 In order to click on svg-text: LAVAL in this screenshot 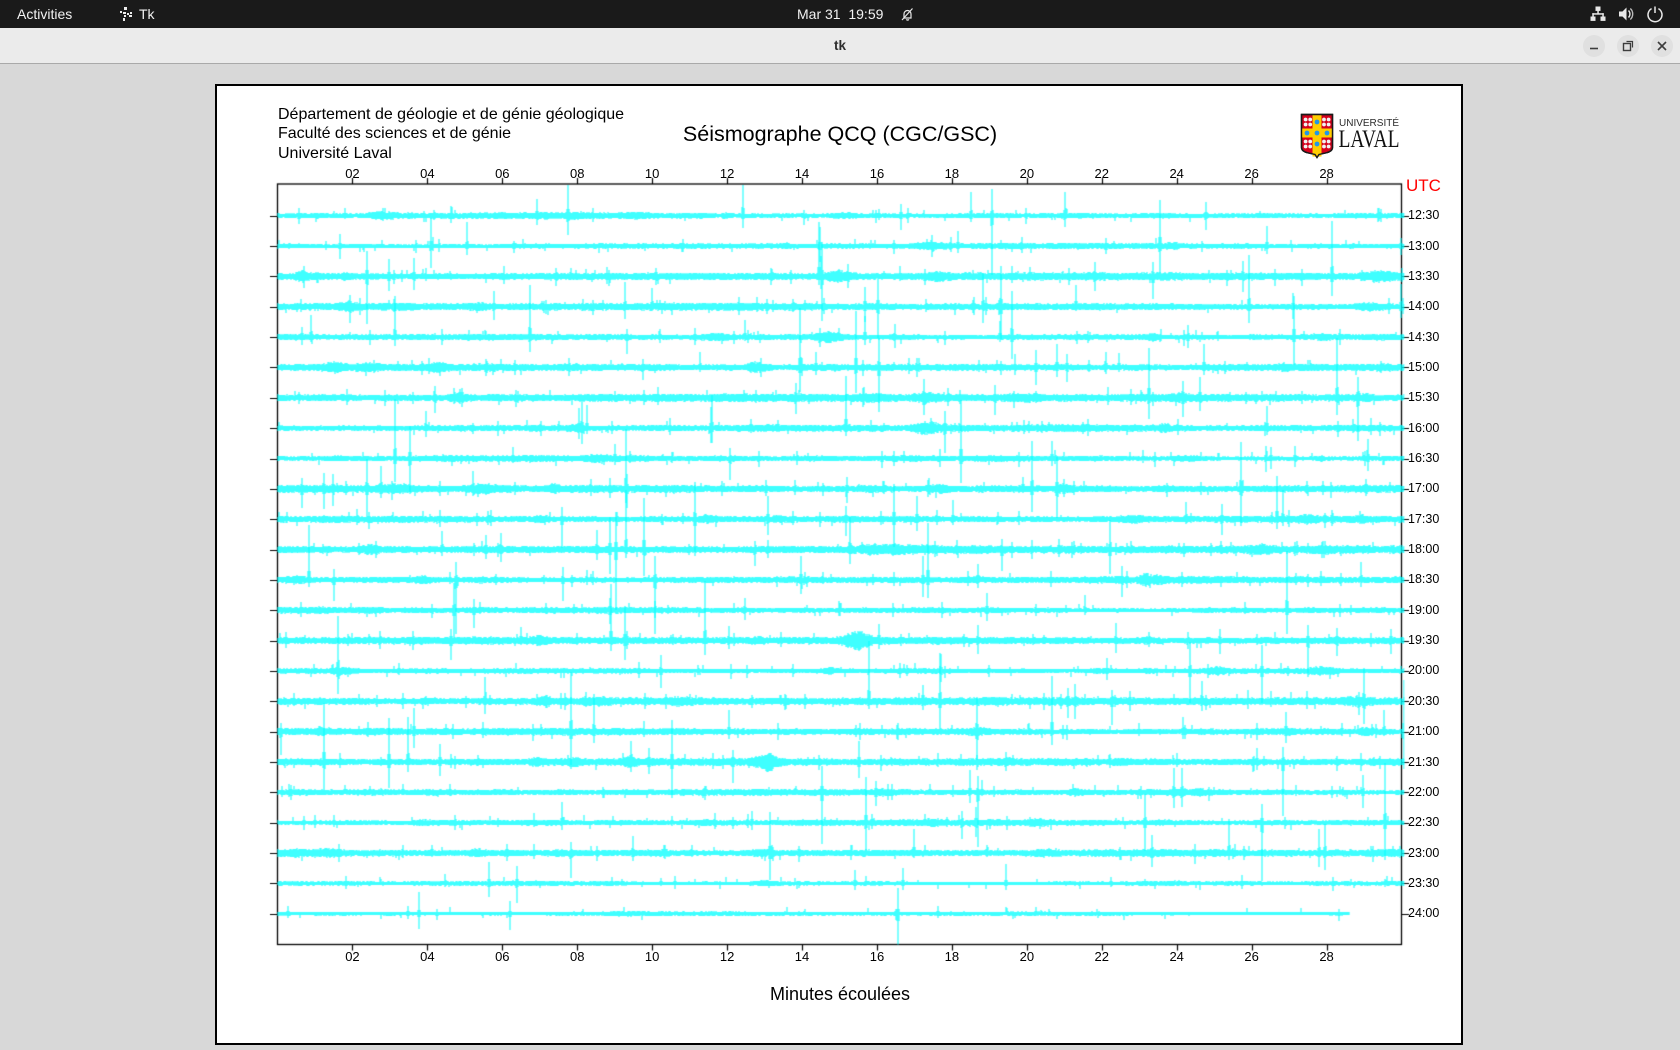, I will do `click(1369, 139)`.